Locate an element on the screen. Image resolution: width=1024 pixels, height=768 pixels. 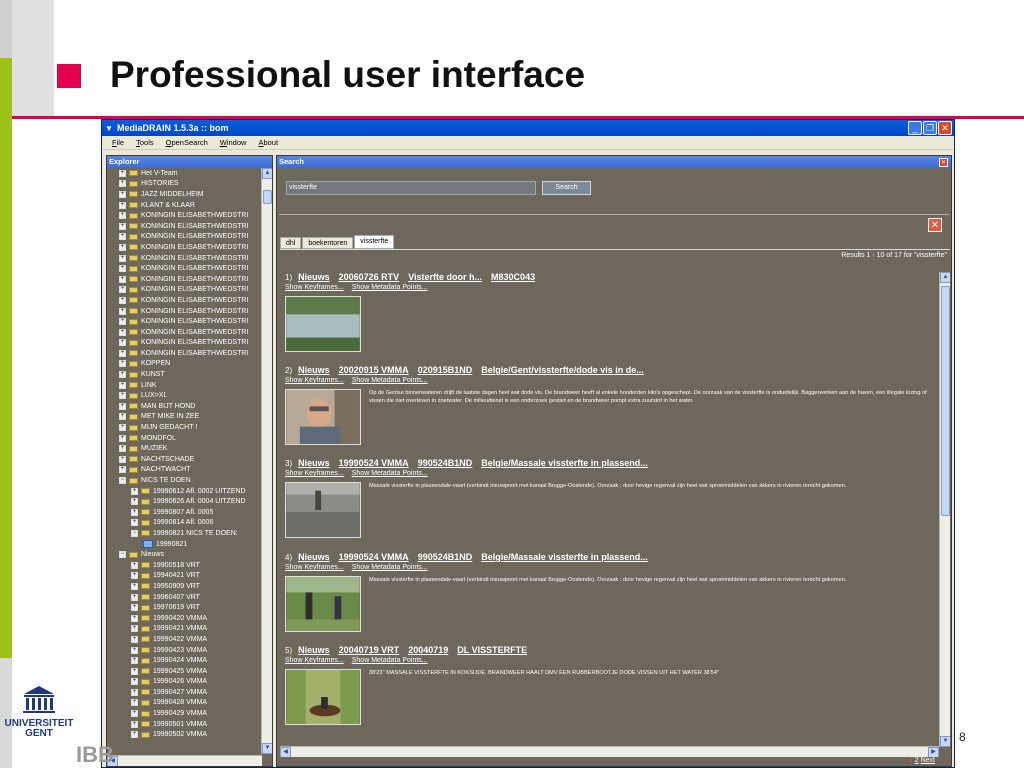
tree-item: + Het V-Team is located at coordinates (184, 173).